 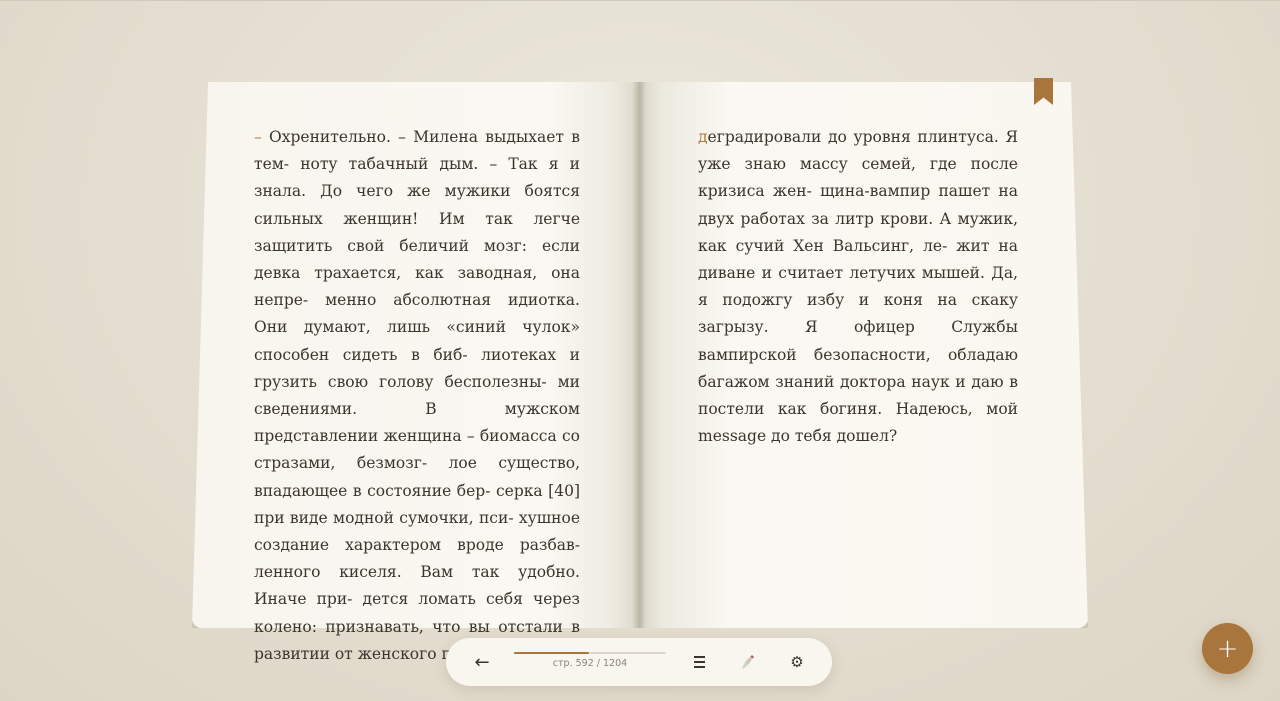 I want to click on contents-button, so click(x=699, y=662).